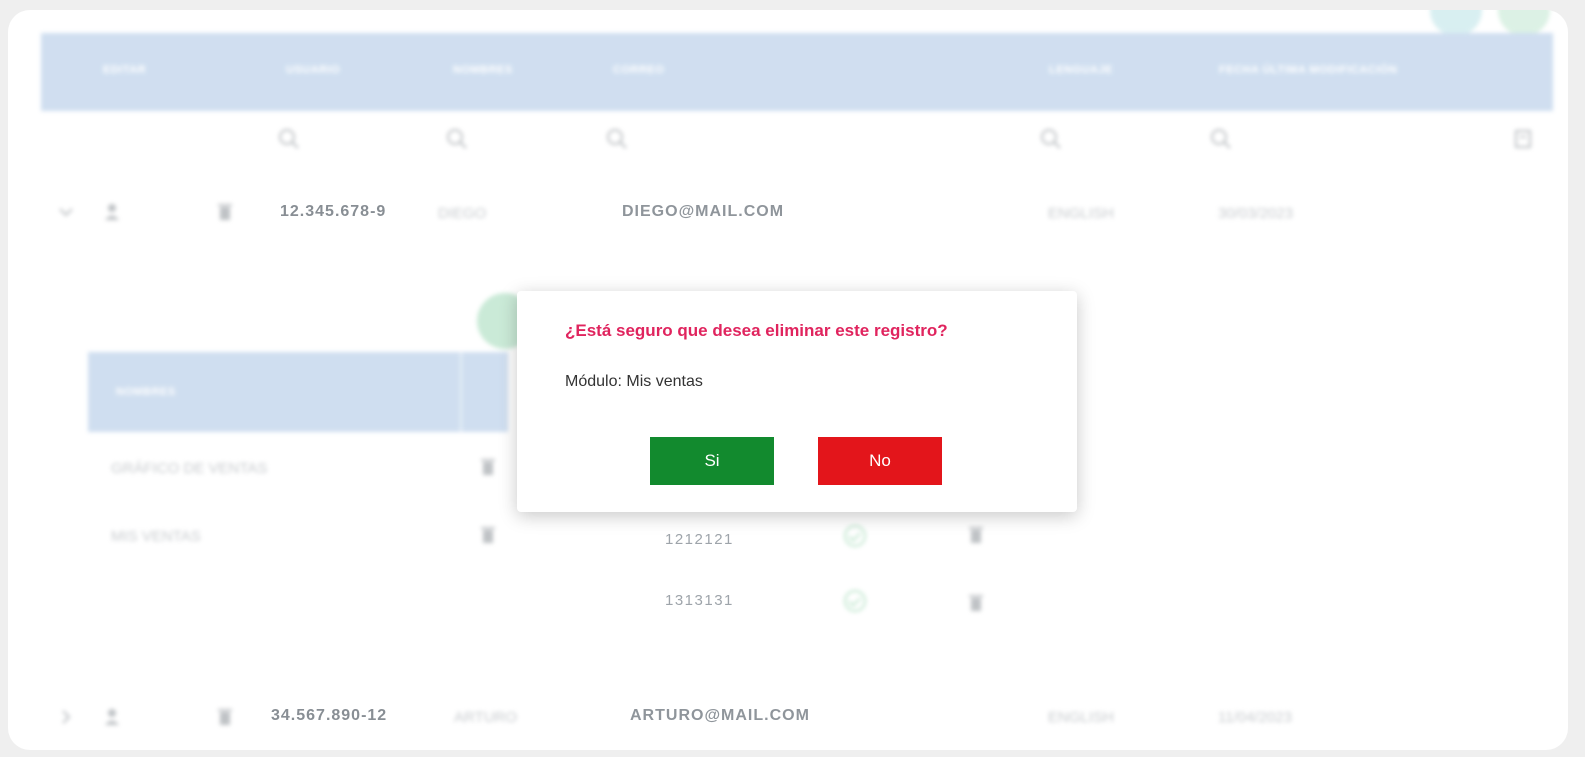  What do you see at coordinates (483, 70) in the screenshot?
I see `header-nombres: NOMBRES` at bounding box center [483, 70].